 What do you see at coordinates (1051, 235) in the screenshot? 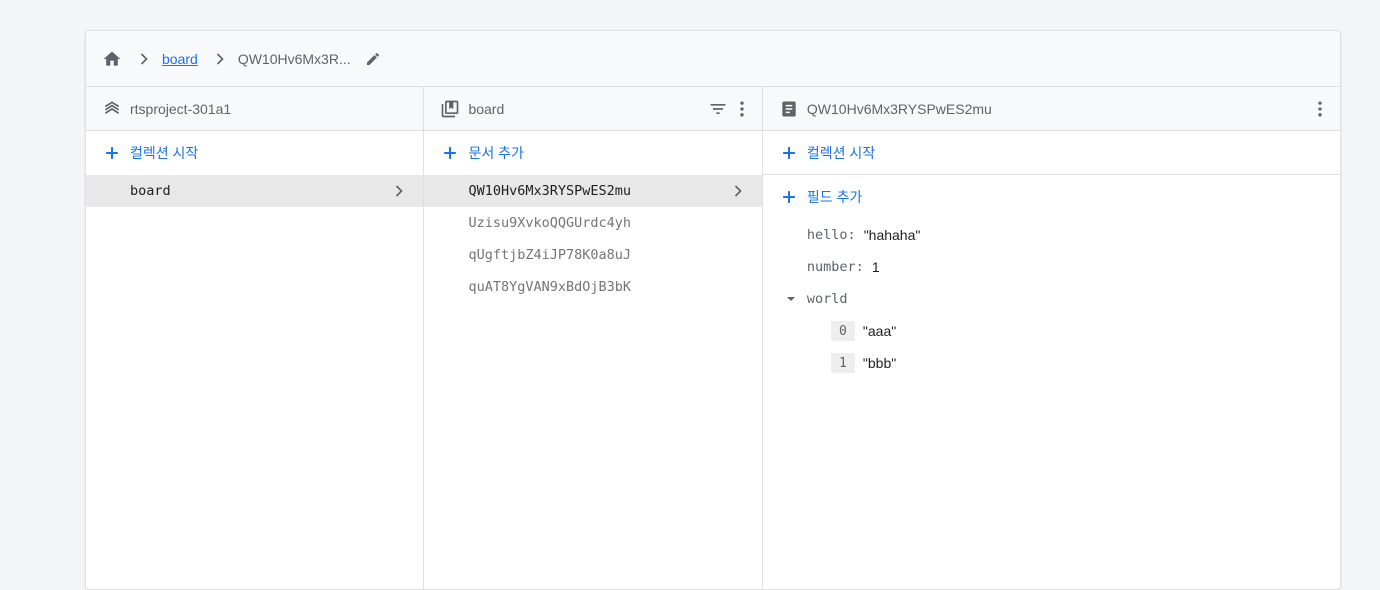
I see `field-hello: hello: "hahaha"` at bounding box center [1051, 235].